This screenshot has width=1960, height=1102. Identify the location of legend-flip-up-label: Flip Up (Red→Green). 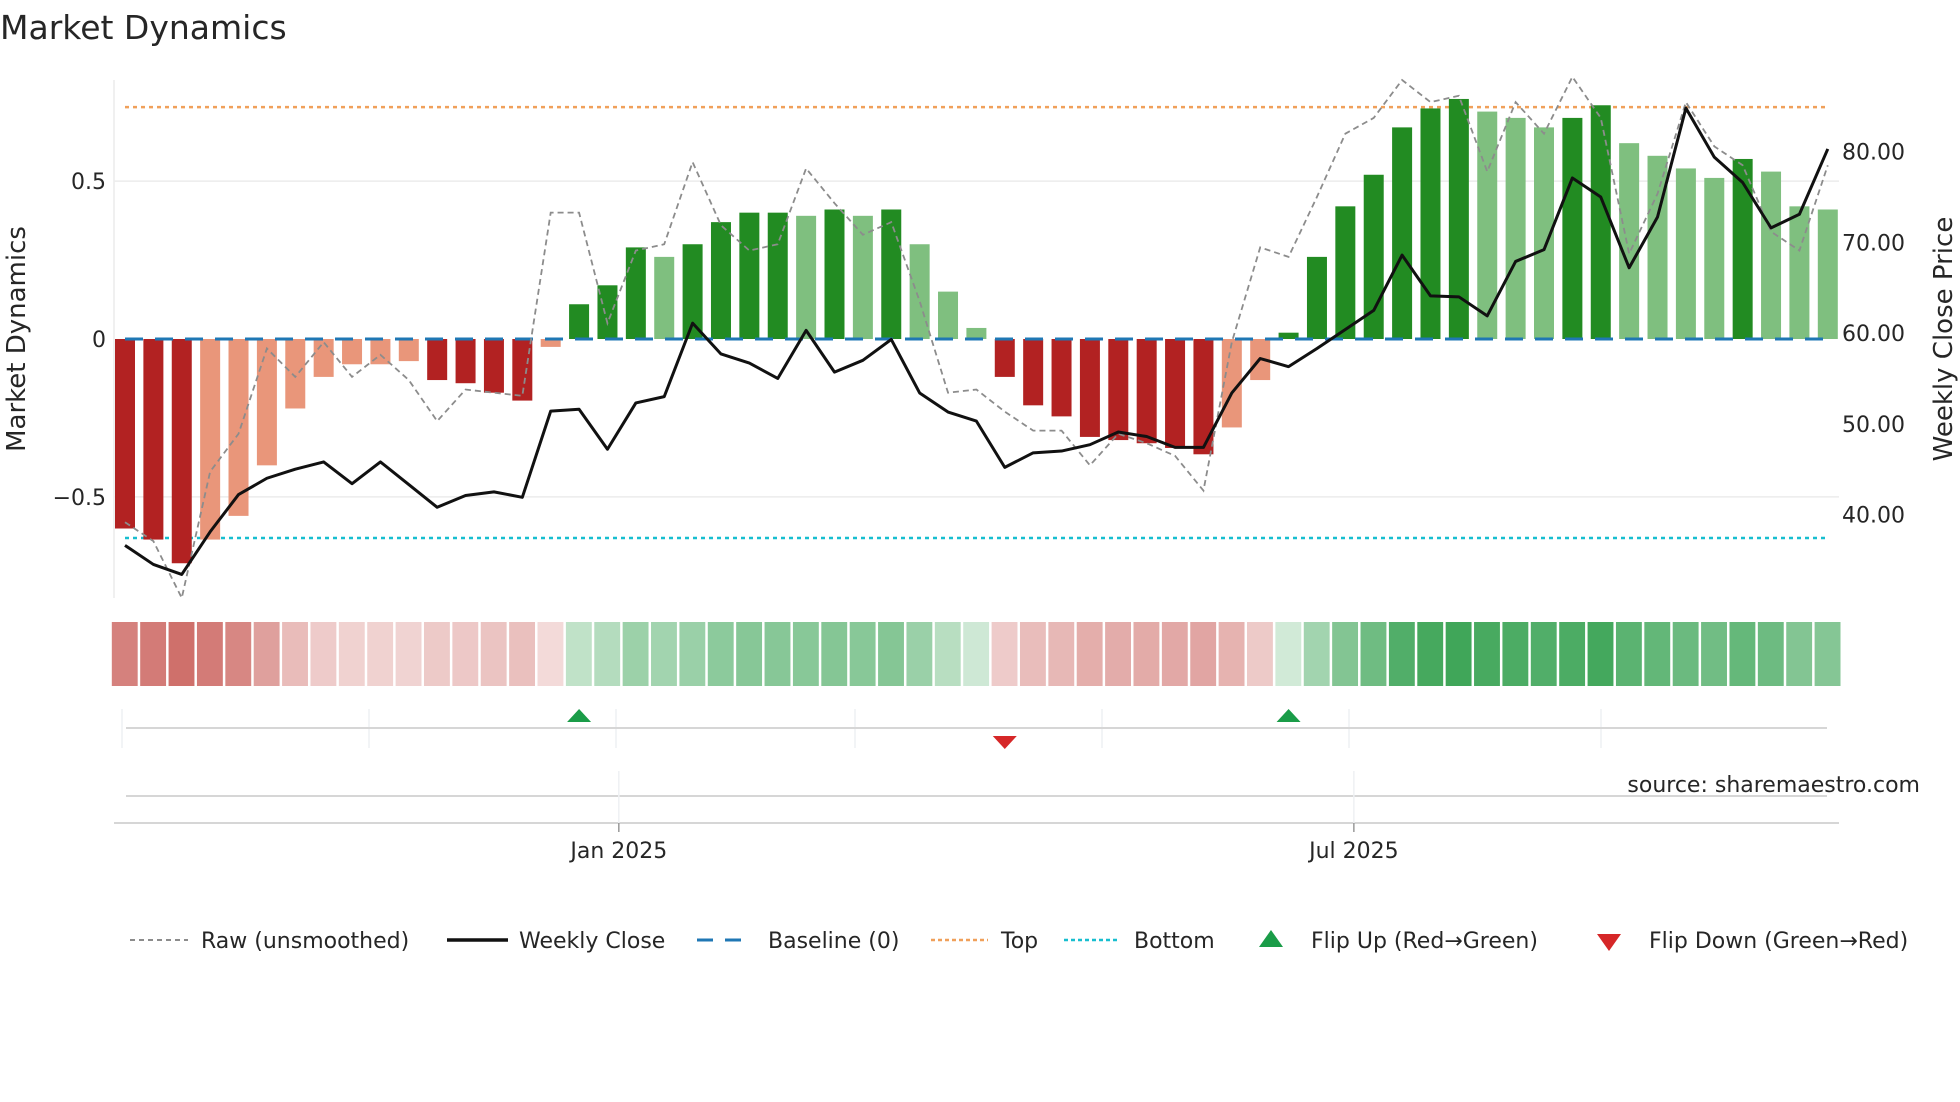
(1424, 941).